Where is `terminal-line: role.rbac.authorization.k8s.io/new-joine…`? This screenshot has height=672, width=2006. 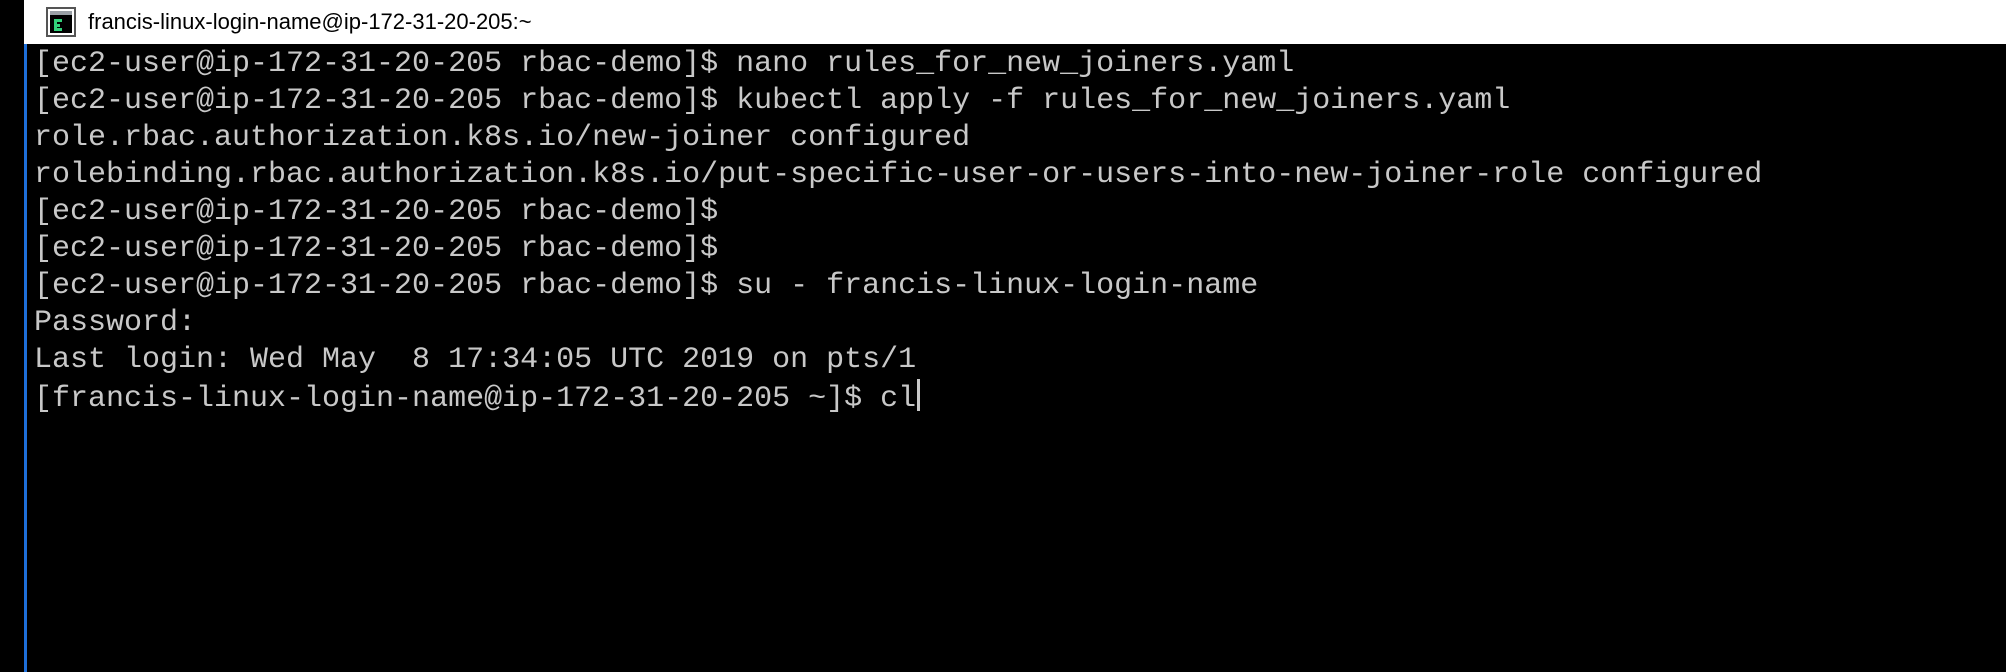
terminal-line: role.rbac.authorization.k8s.io/new-joine… is located at coordinates (502, 138).